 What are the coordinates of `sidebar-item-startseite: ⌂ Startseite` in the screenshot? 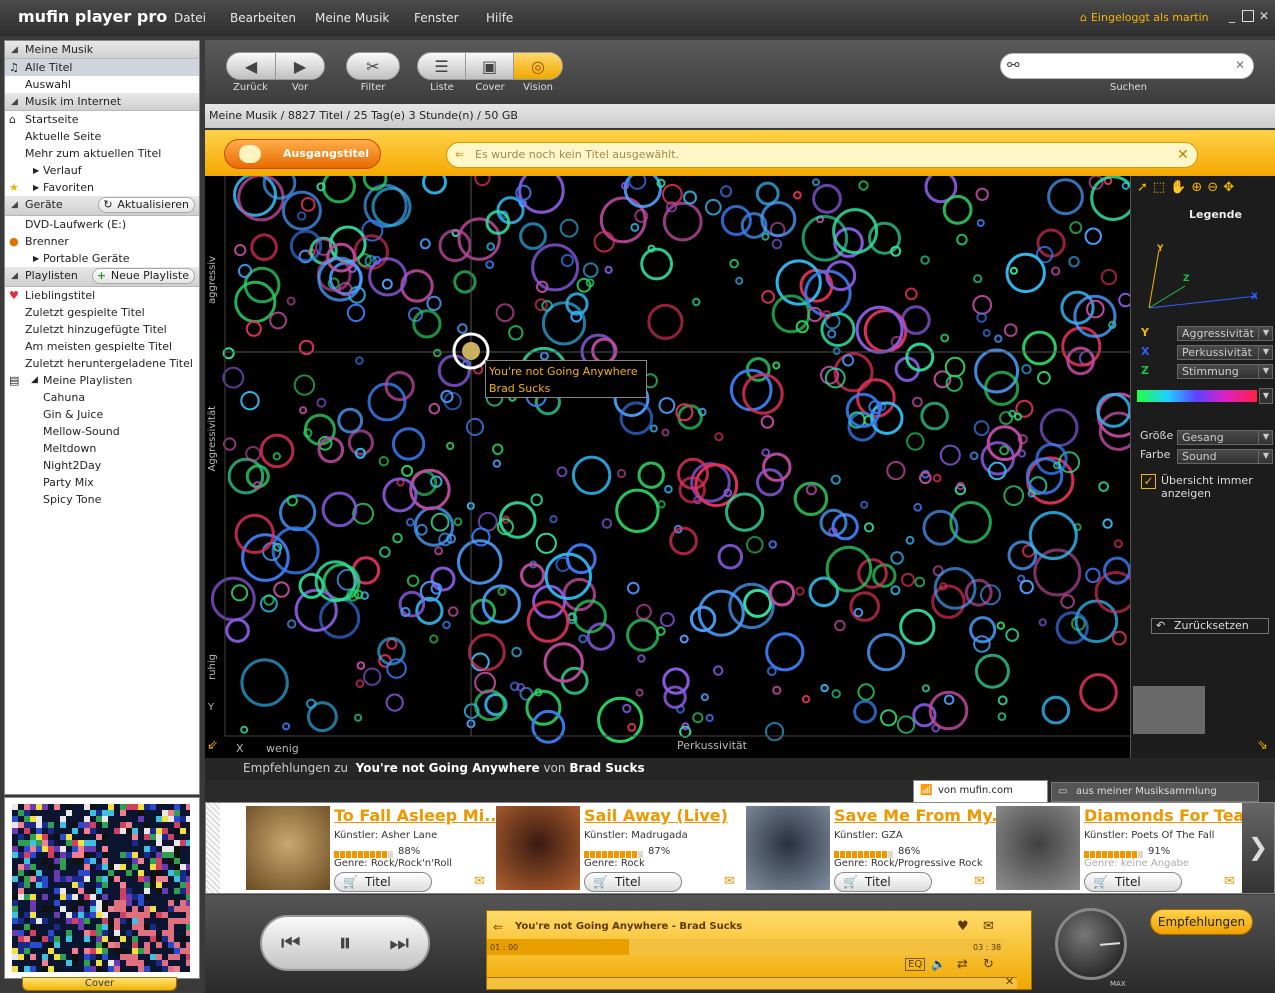 It's located at (102, 119).